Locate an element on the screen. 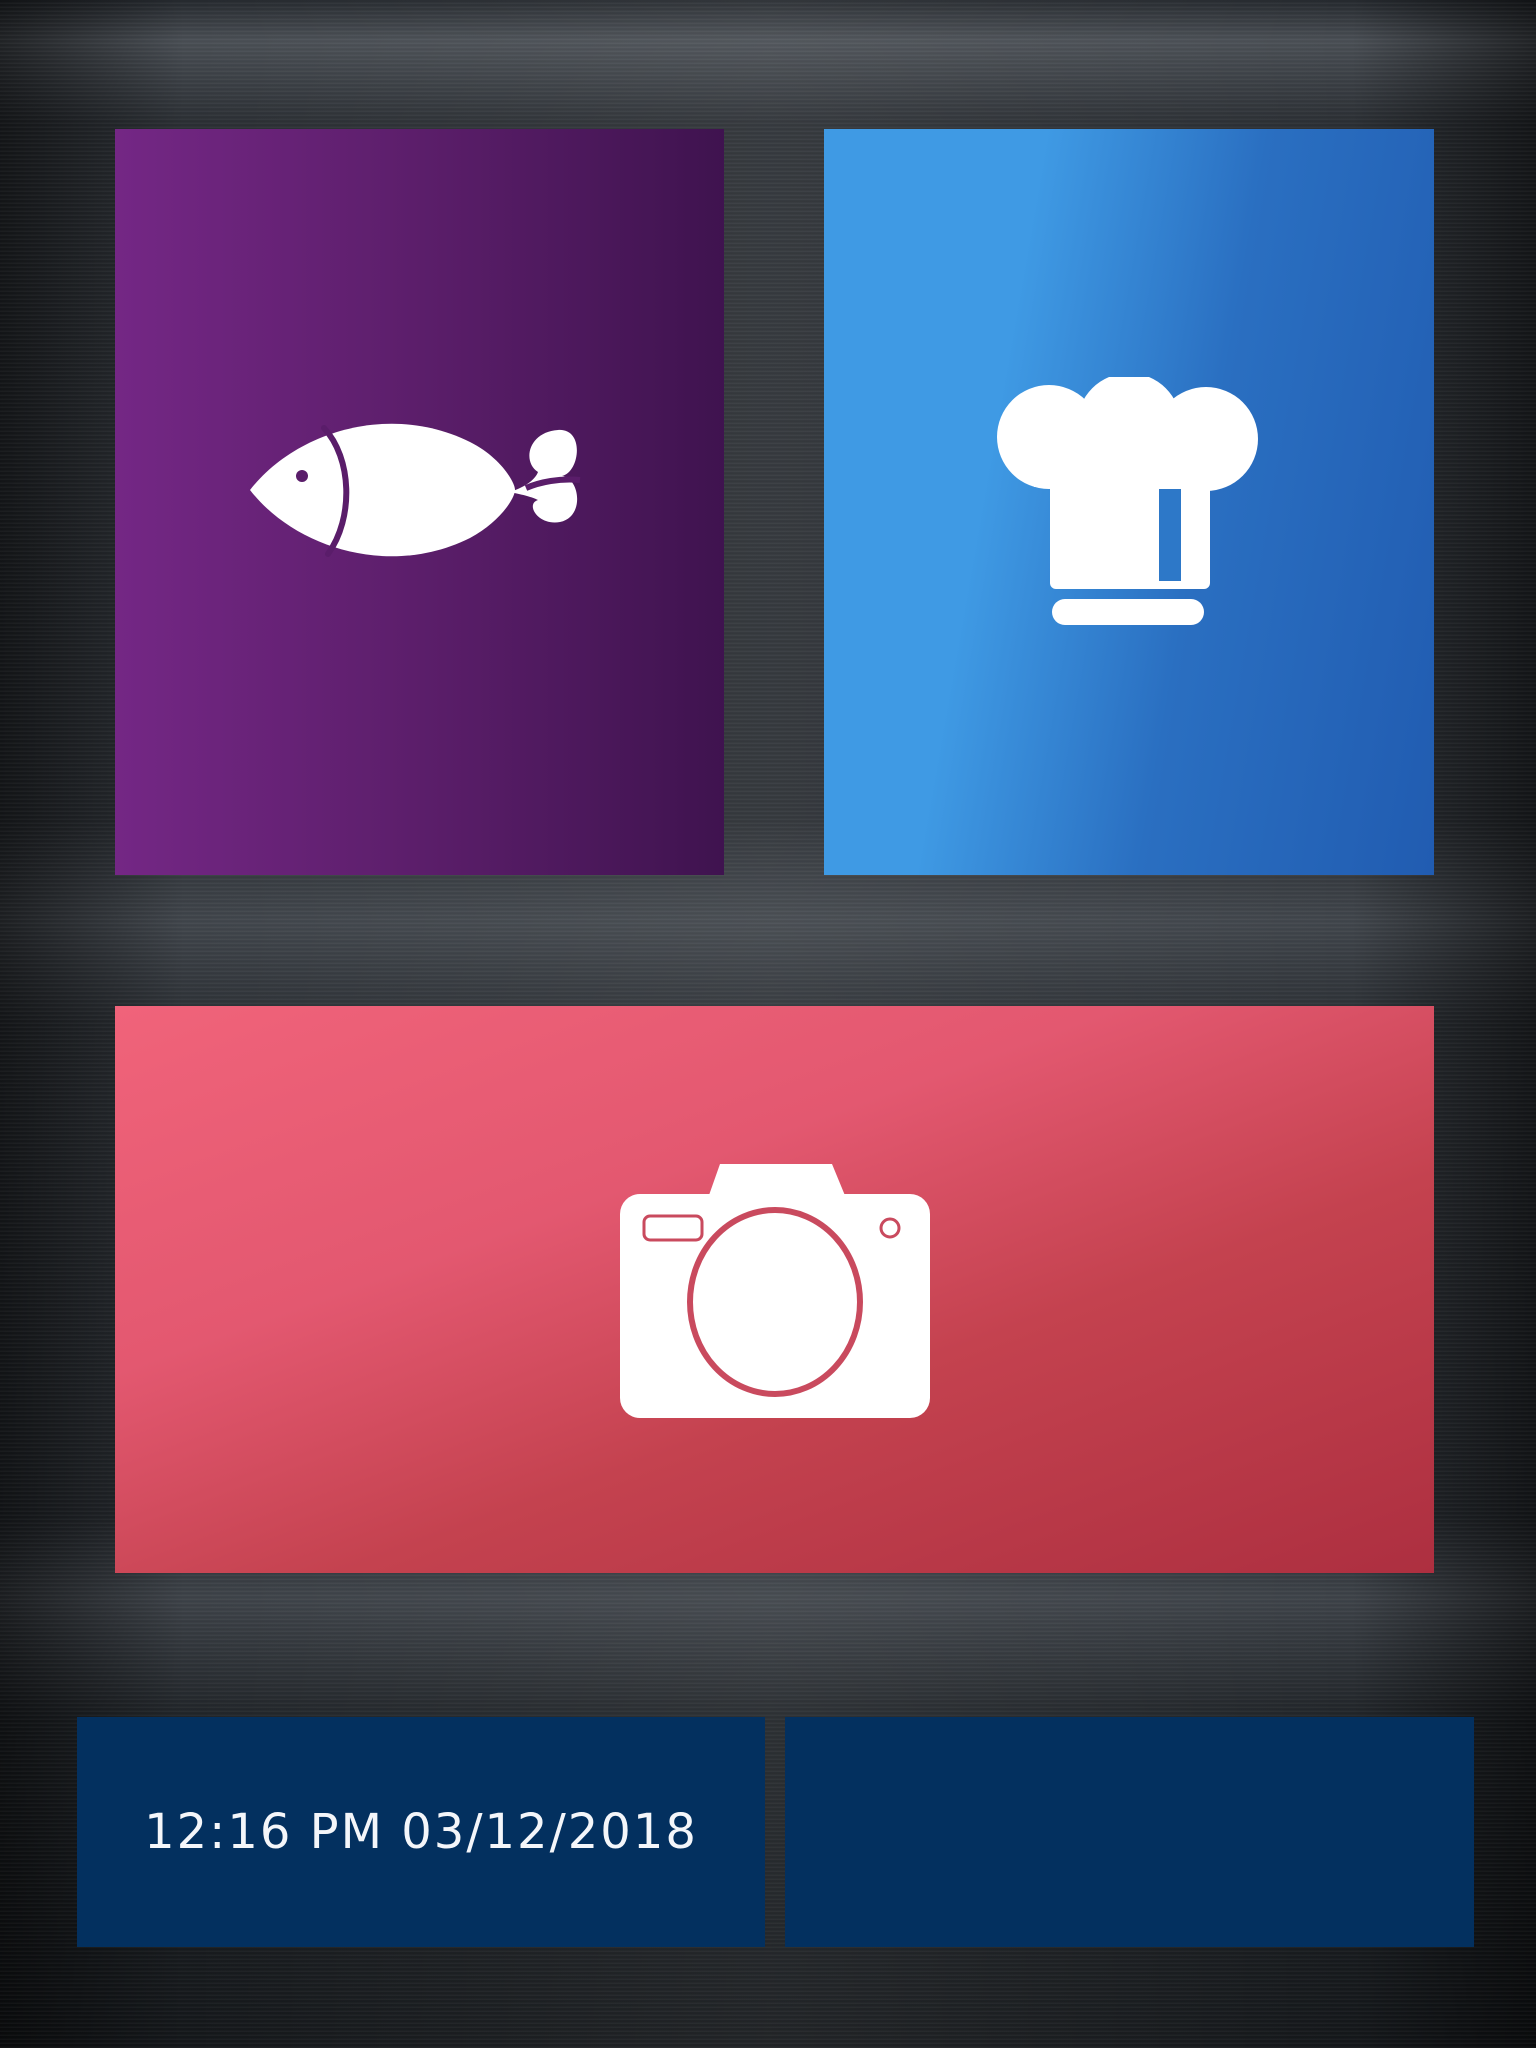 The height and width of the screenshot is (2048, 1536). chef-hat-icon is located at coordinates (1127, 501).